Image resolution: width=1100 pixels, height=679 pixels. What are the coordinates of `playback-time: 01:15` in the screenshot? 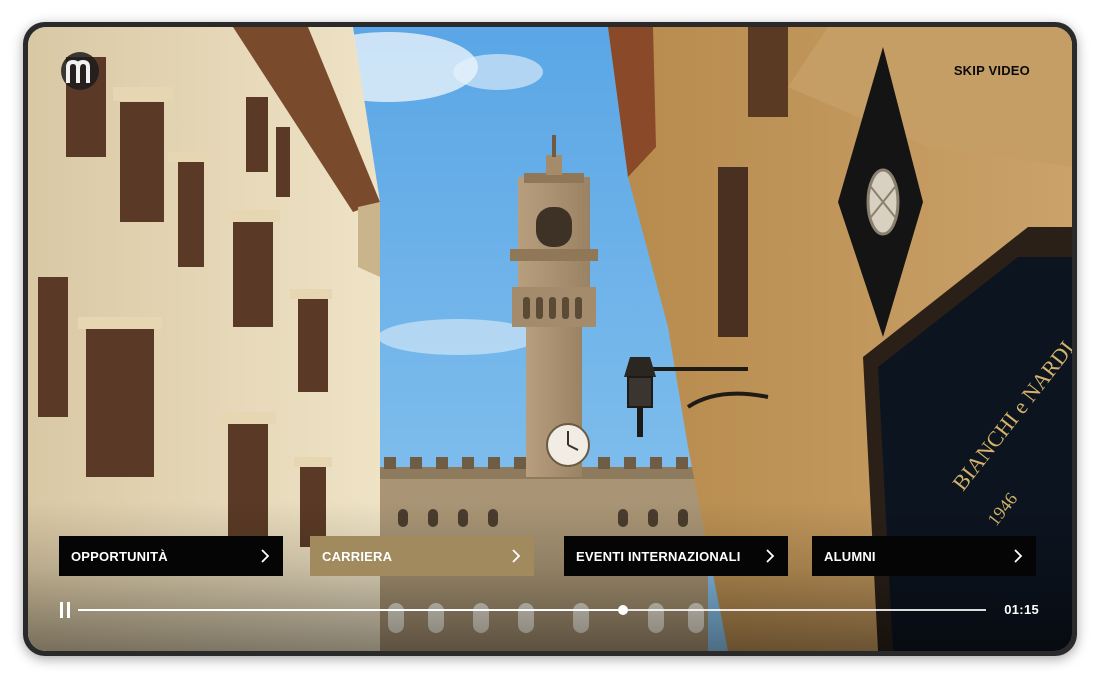 It's located at (1021, 609).